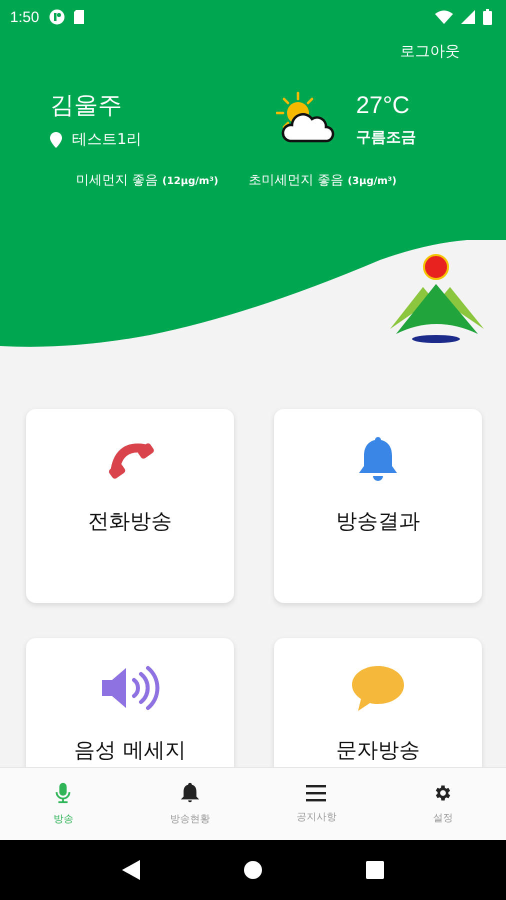 This screenshot has height=900, width=506. I want to click on logout-link: 로그아웃, so click(430, 51).